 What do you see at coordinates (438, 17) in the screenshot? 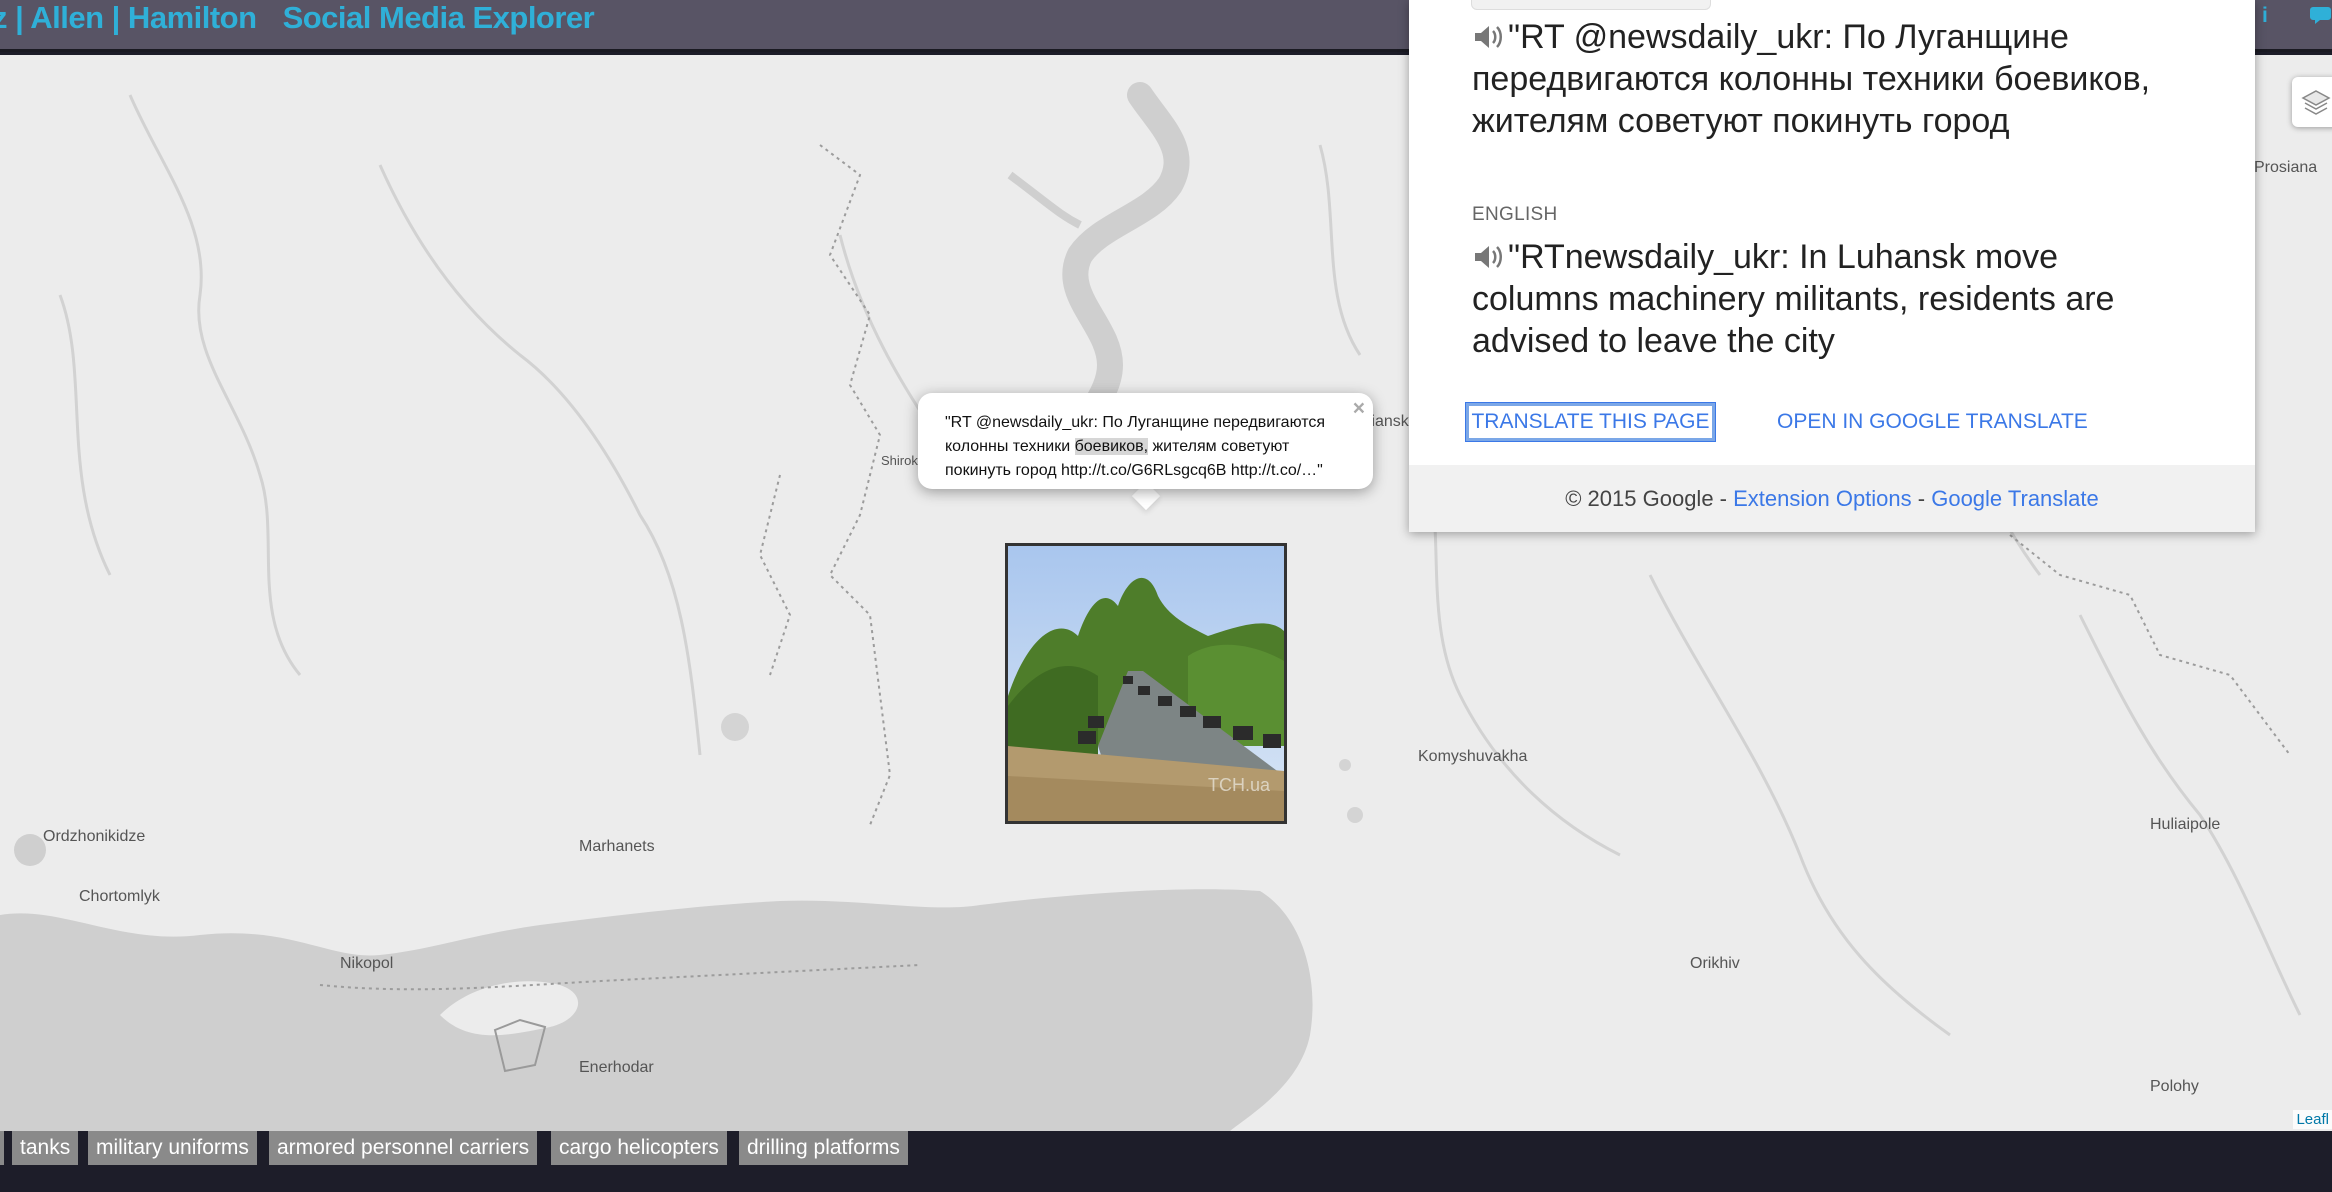
I see `app-title: Social Media Explorer` at bounding box center [438, 17].